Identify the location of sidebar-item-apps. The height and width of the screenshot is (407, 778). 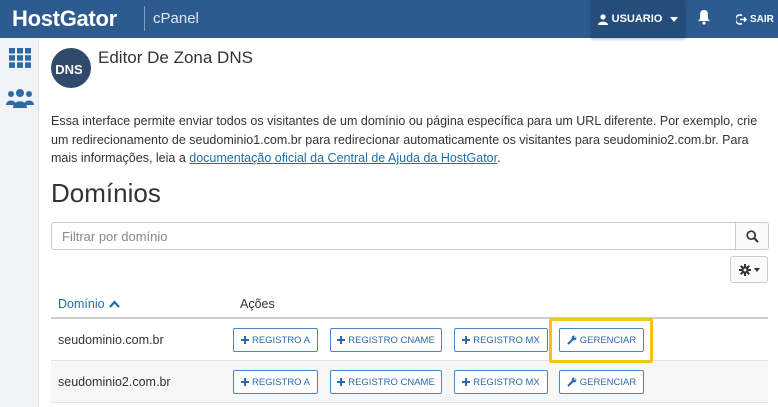
(19, 58).